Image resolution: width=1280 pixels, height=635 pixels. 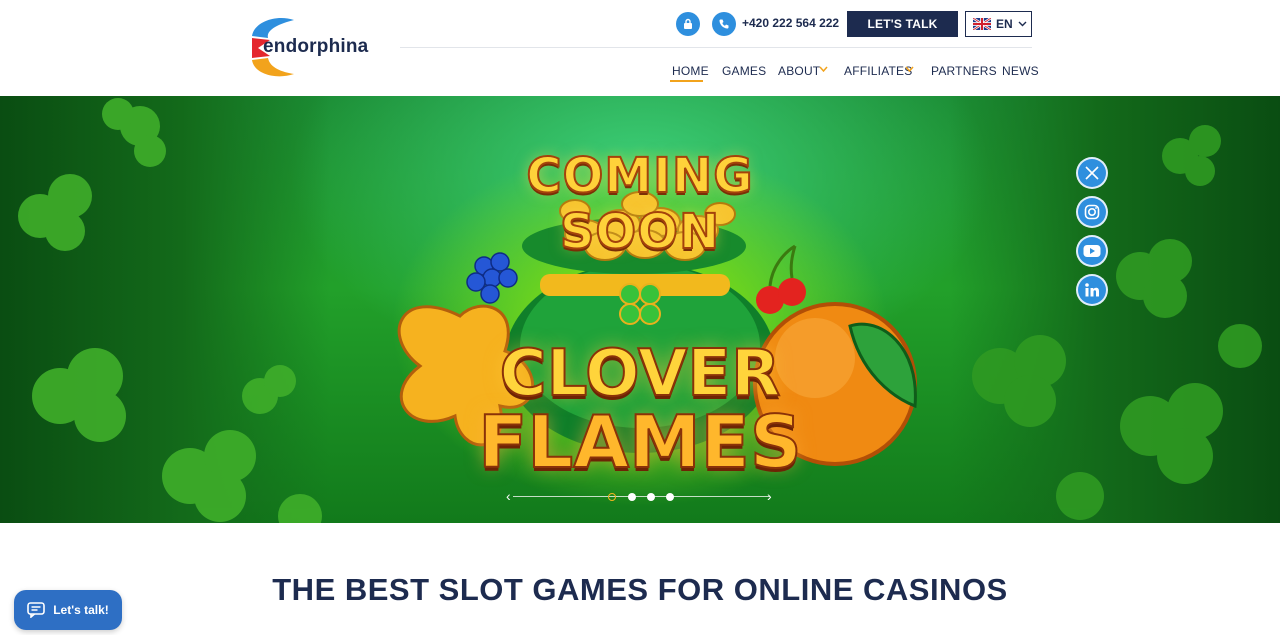 What do you see at coordinates (81, 610) in the screenshot?
I see `chat-button-label: Let's talk!` at bounding box center [81, 610].